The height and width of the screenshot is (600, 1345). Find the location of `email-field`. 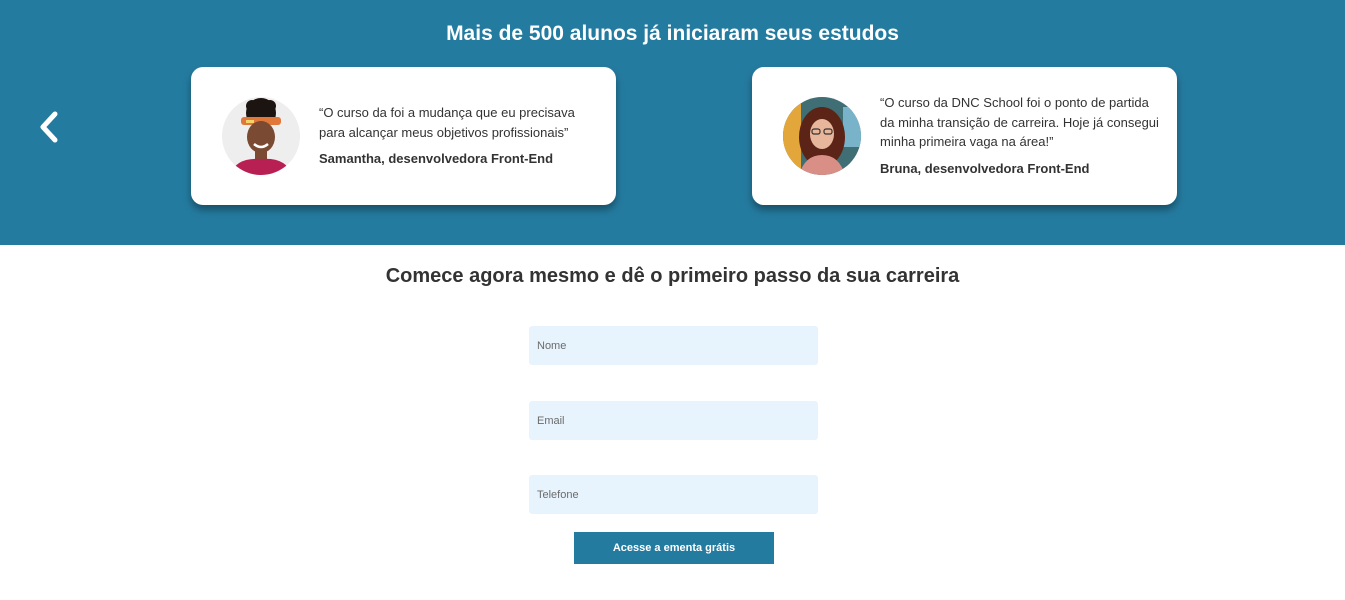

email-field is located at coordinates (673, 420).